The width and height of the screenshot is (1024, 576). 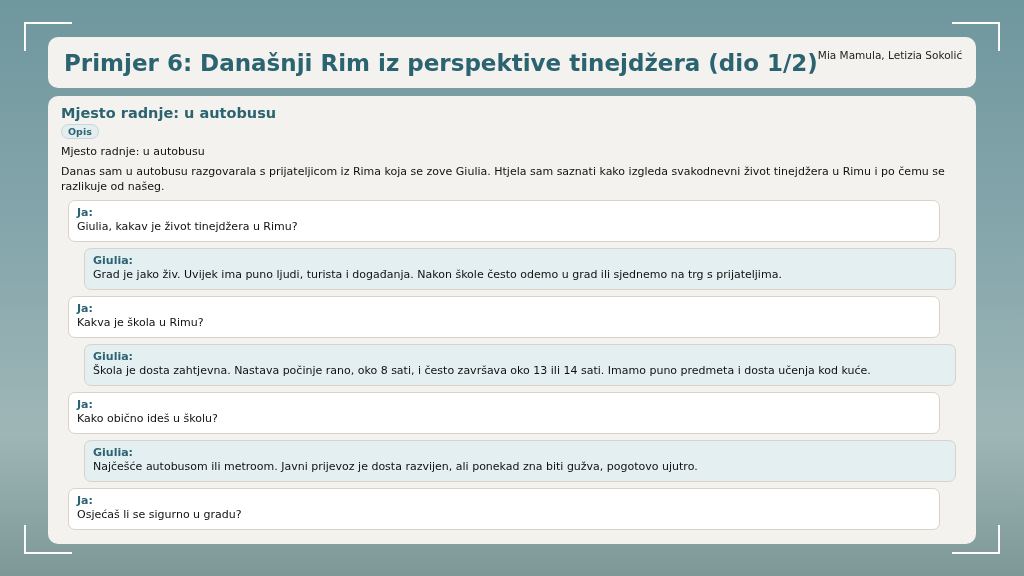 What do you see at coordinates (188, 227) in the screenshot?
I see `message-text: Giulia, kakav je život tinejdžera u Rimu?` at bounding box center [188, 227].